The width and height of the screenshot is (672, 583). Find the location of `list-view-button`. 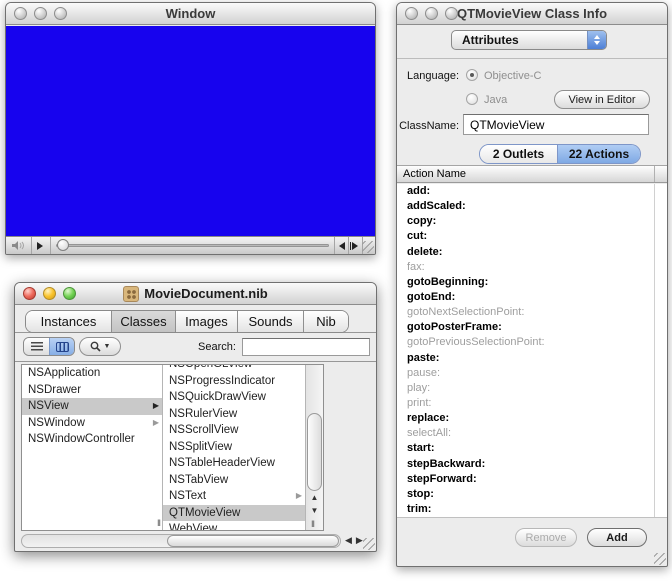

list-view-button is located at coordinates (36, 346).